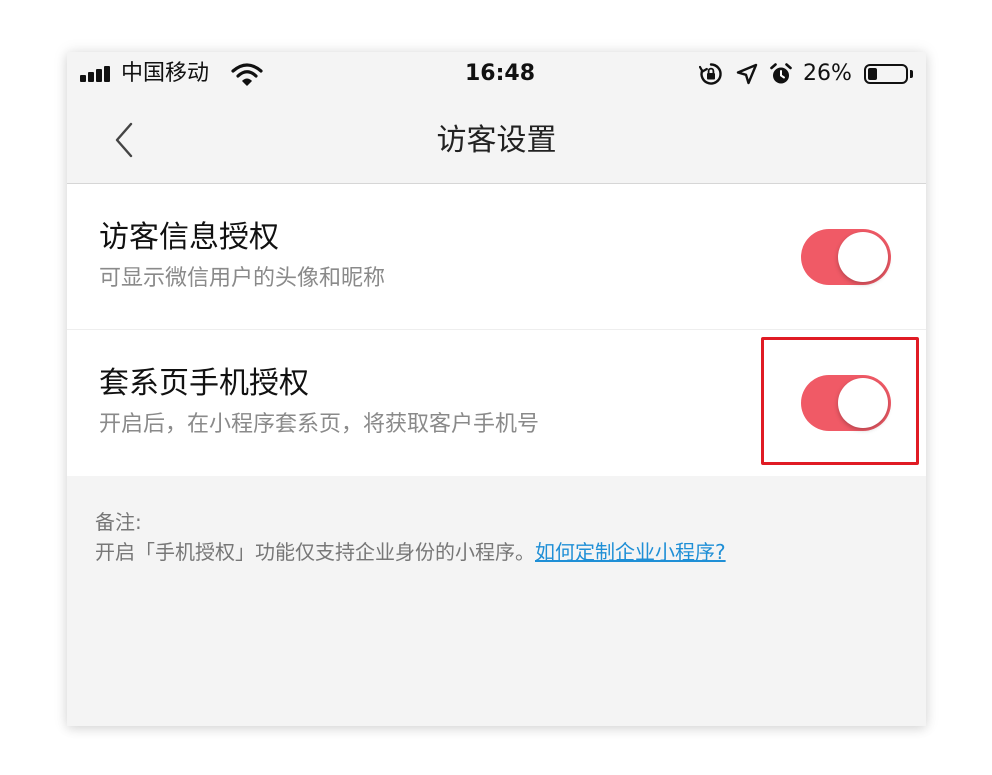 The image size is (992, 775). I want to click on alarm-icon, so click(781, 73).